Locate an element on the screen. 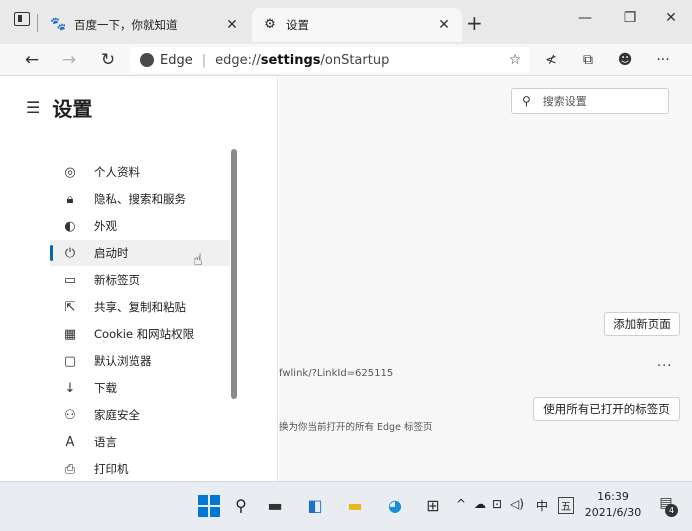 The image size is (692, 531). back-button: ← is located at coordinates (32, 60).